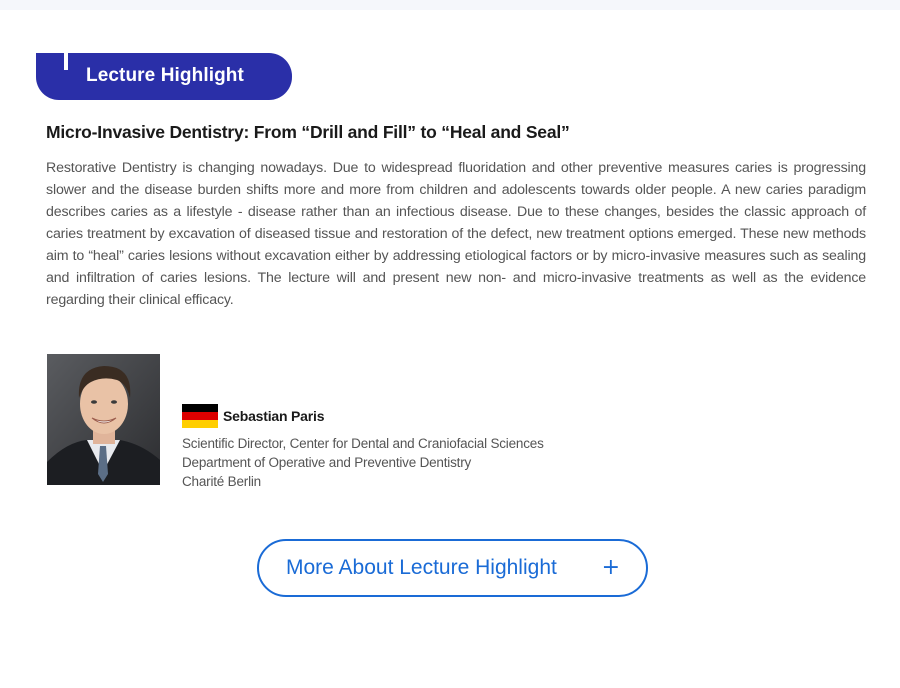  What do you see at coordinates (66, 61) in the screenshot?
I see `badge-tick` at bounding box center [66, 61].